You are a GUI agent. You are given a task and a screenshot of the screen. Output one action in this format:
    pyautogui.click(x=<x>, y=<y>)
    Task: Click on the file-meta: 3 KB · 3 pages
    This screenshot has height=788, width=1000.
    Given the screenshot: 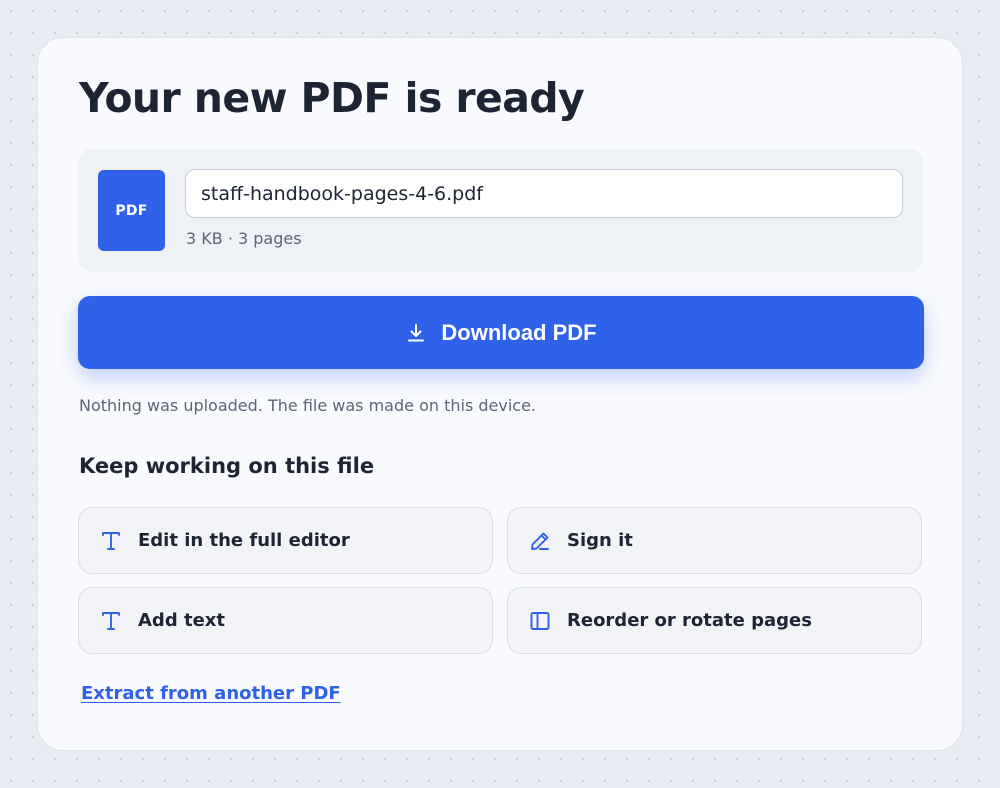 What is the action you would take?
    pyautogui.click(x=244, y=238)
    